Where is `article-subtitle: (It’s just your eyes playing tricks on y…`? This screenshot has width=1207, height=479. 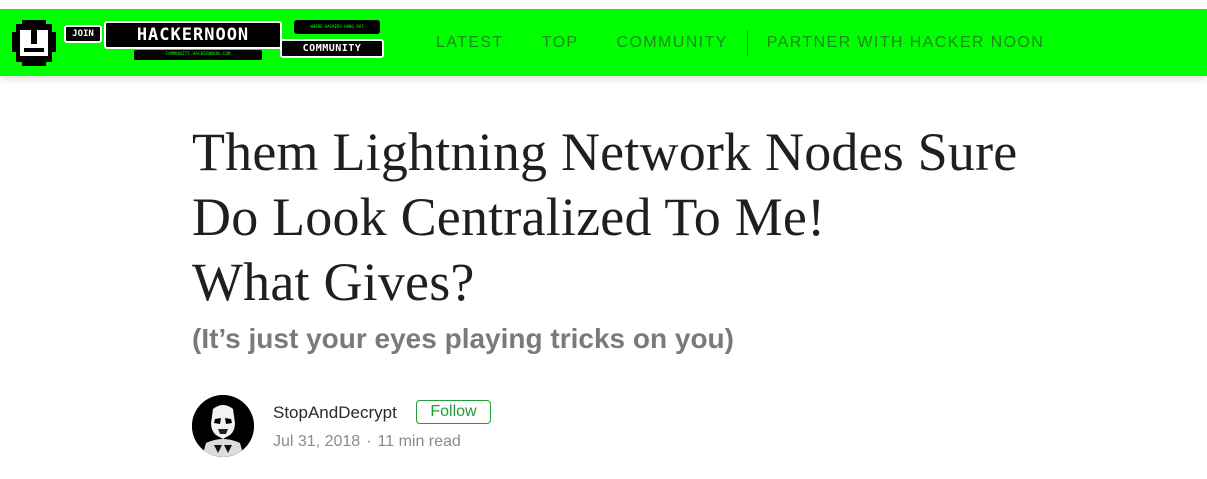 article-subtitle: (It’s just your eyes playing tricks on y… is located at coordinates (463, 338).